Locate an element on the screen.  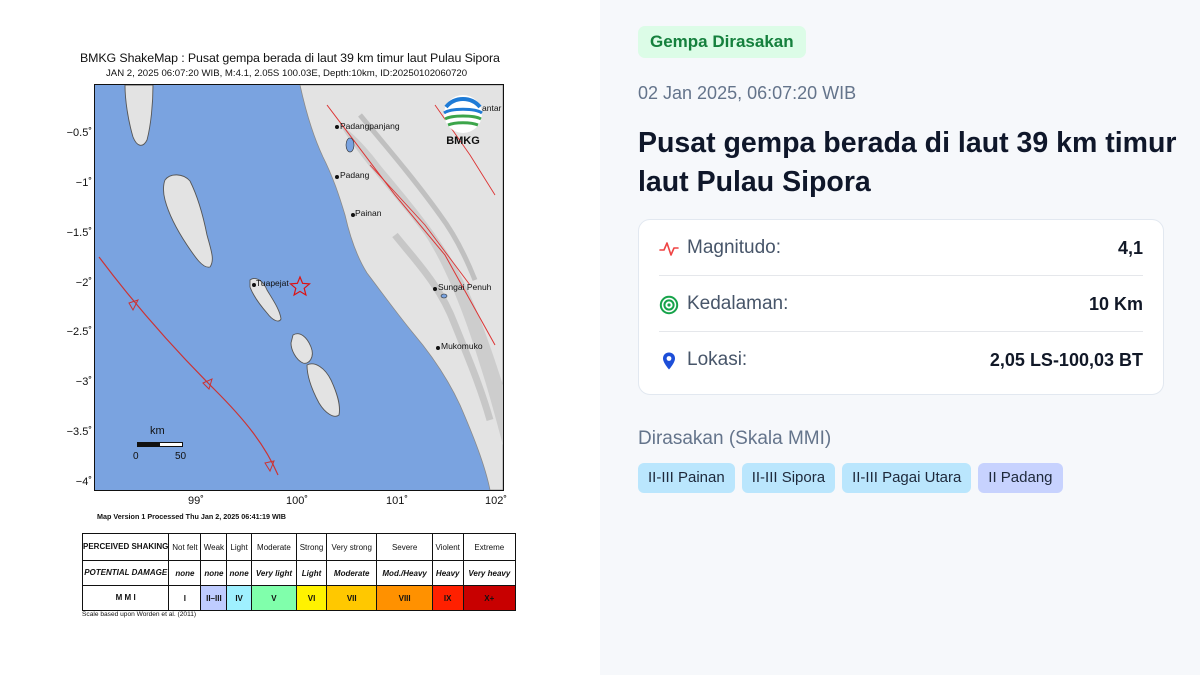
pulse-icon is located at coordinates (669, 249).